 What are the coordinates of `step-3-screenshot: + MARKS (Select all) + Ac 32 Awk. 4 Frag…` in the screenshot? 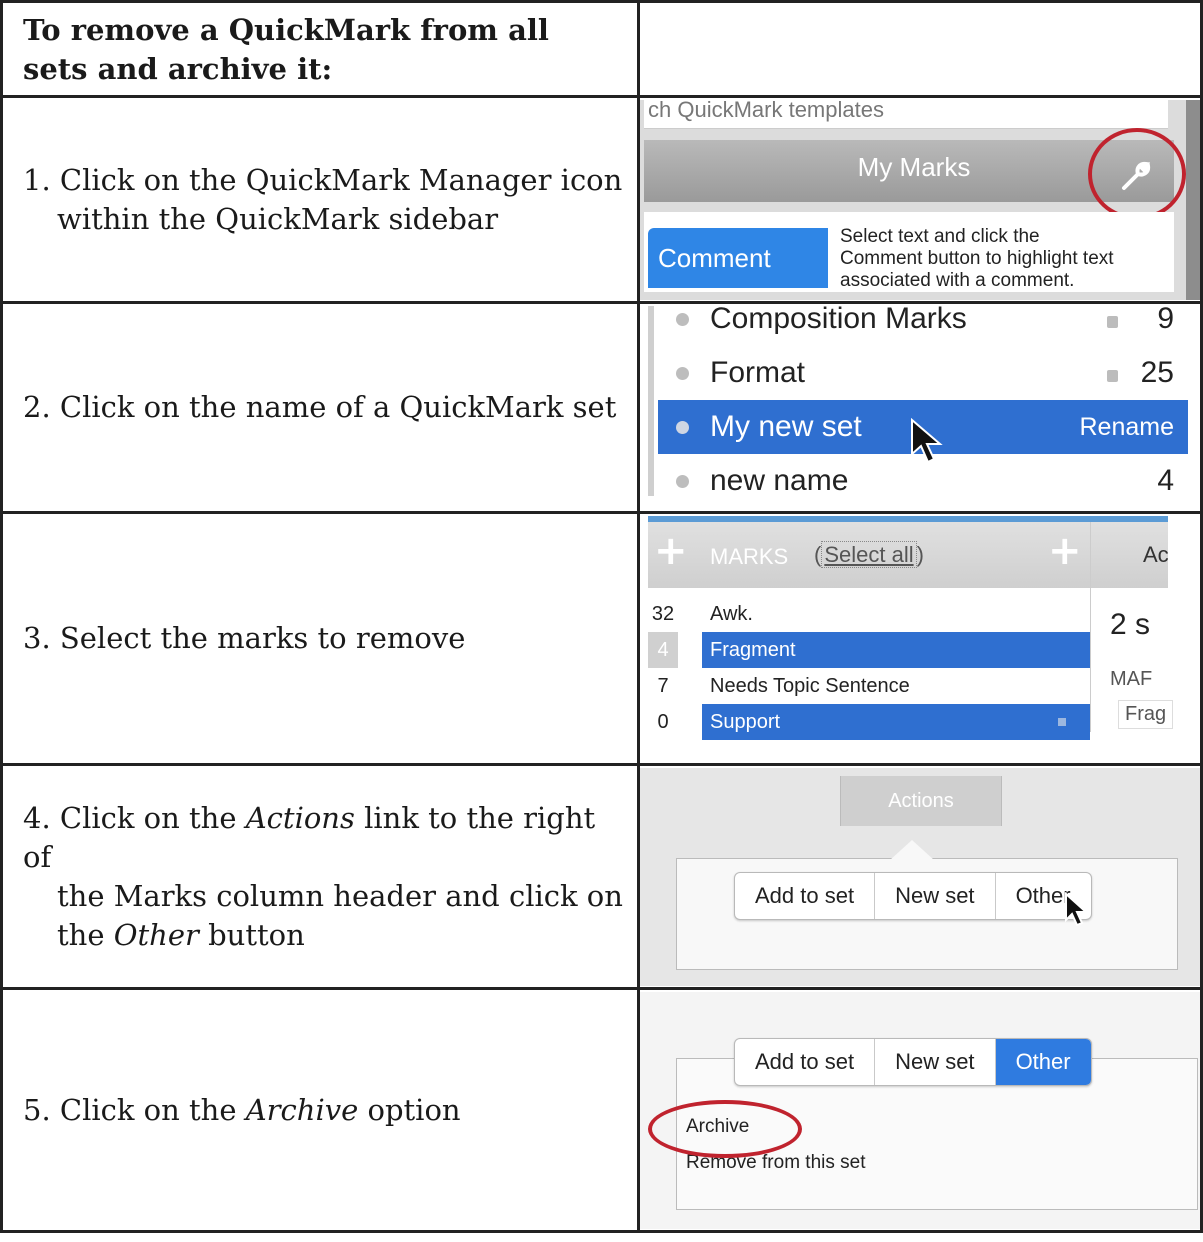 It's located at (920, 638).